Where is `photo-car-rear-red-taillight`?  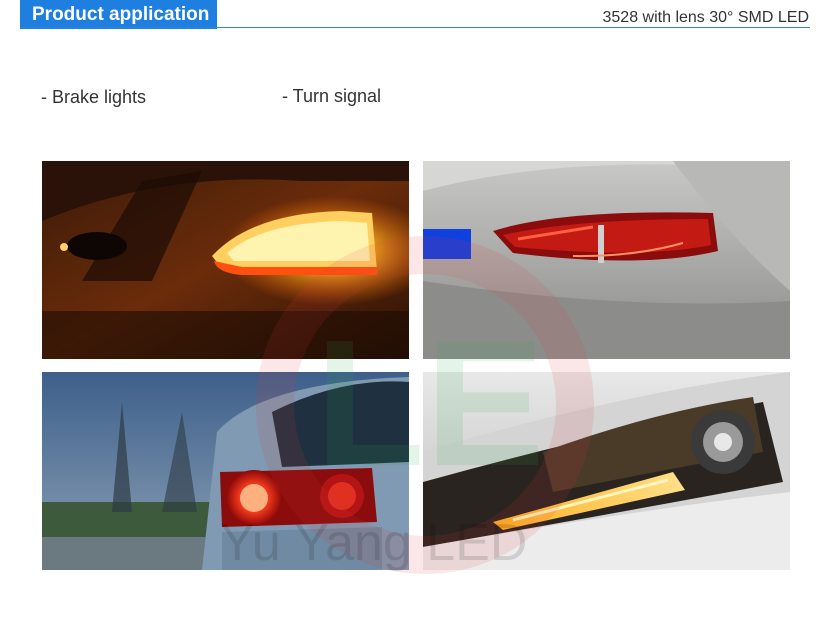
photo-car-rear-red-taillight is located at coordinates (606, 260).